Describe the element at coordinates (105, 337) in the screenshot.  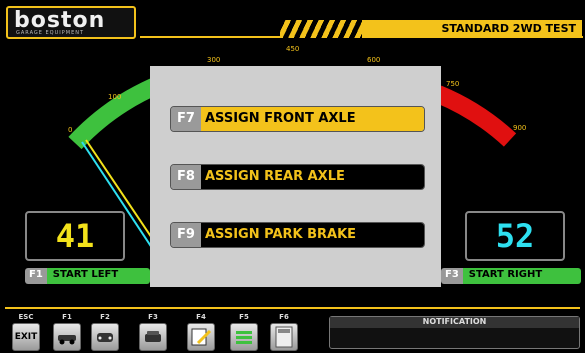
I see `car-front-icon` at that location.